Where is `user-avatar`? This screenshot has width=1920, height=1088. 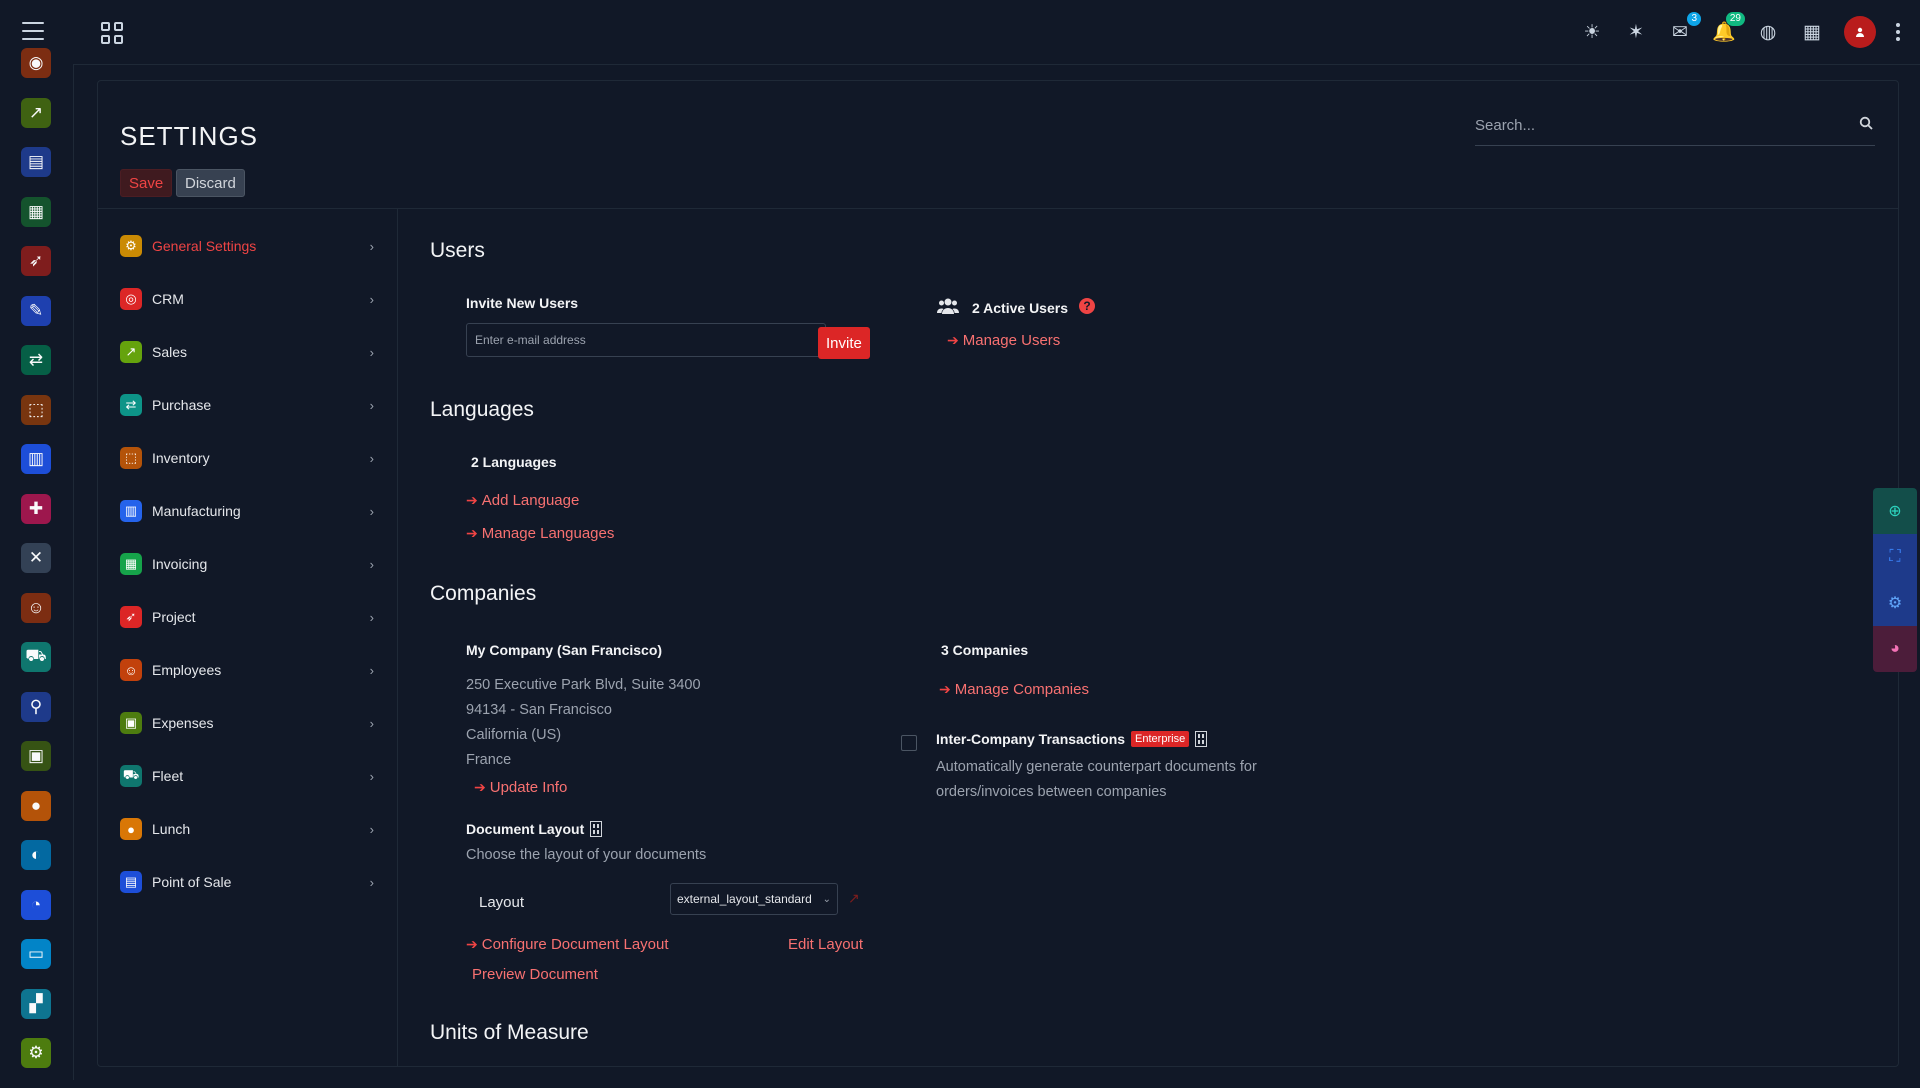
user-avatar is located at coordinates (1860, 32).